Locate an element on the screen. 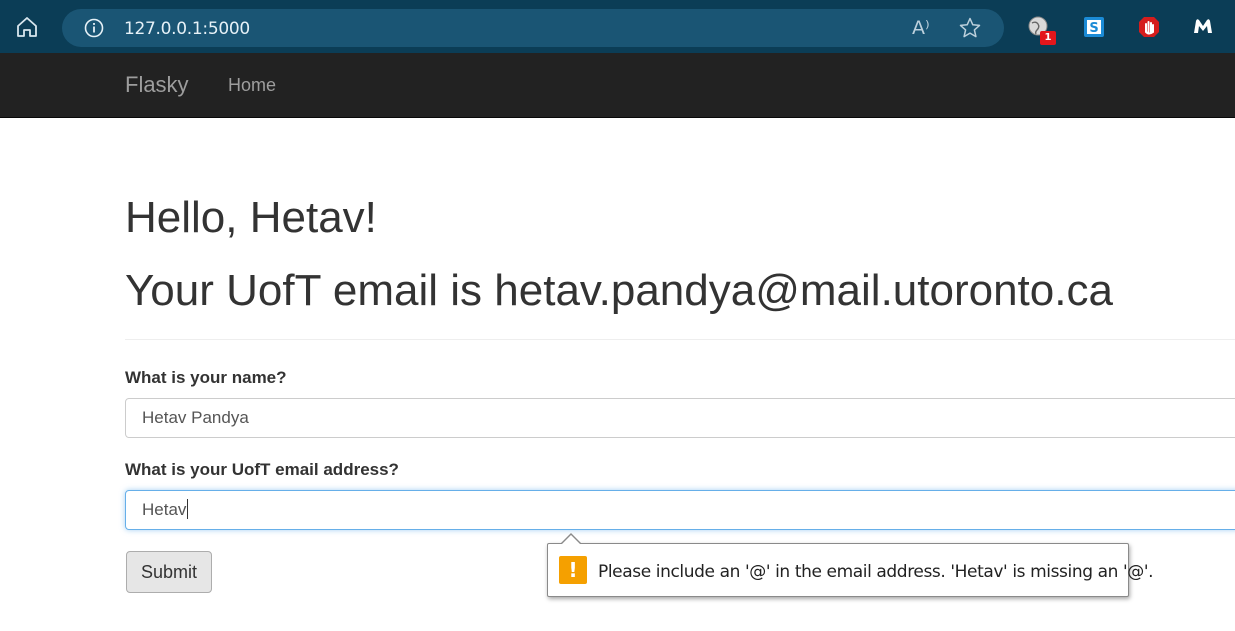 The width and height of the screenshot is (1235, 631). warning-icon: ! is located at coordinates (573, 570).